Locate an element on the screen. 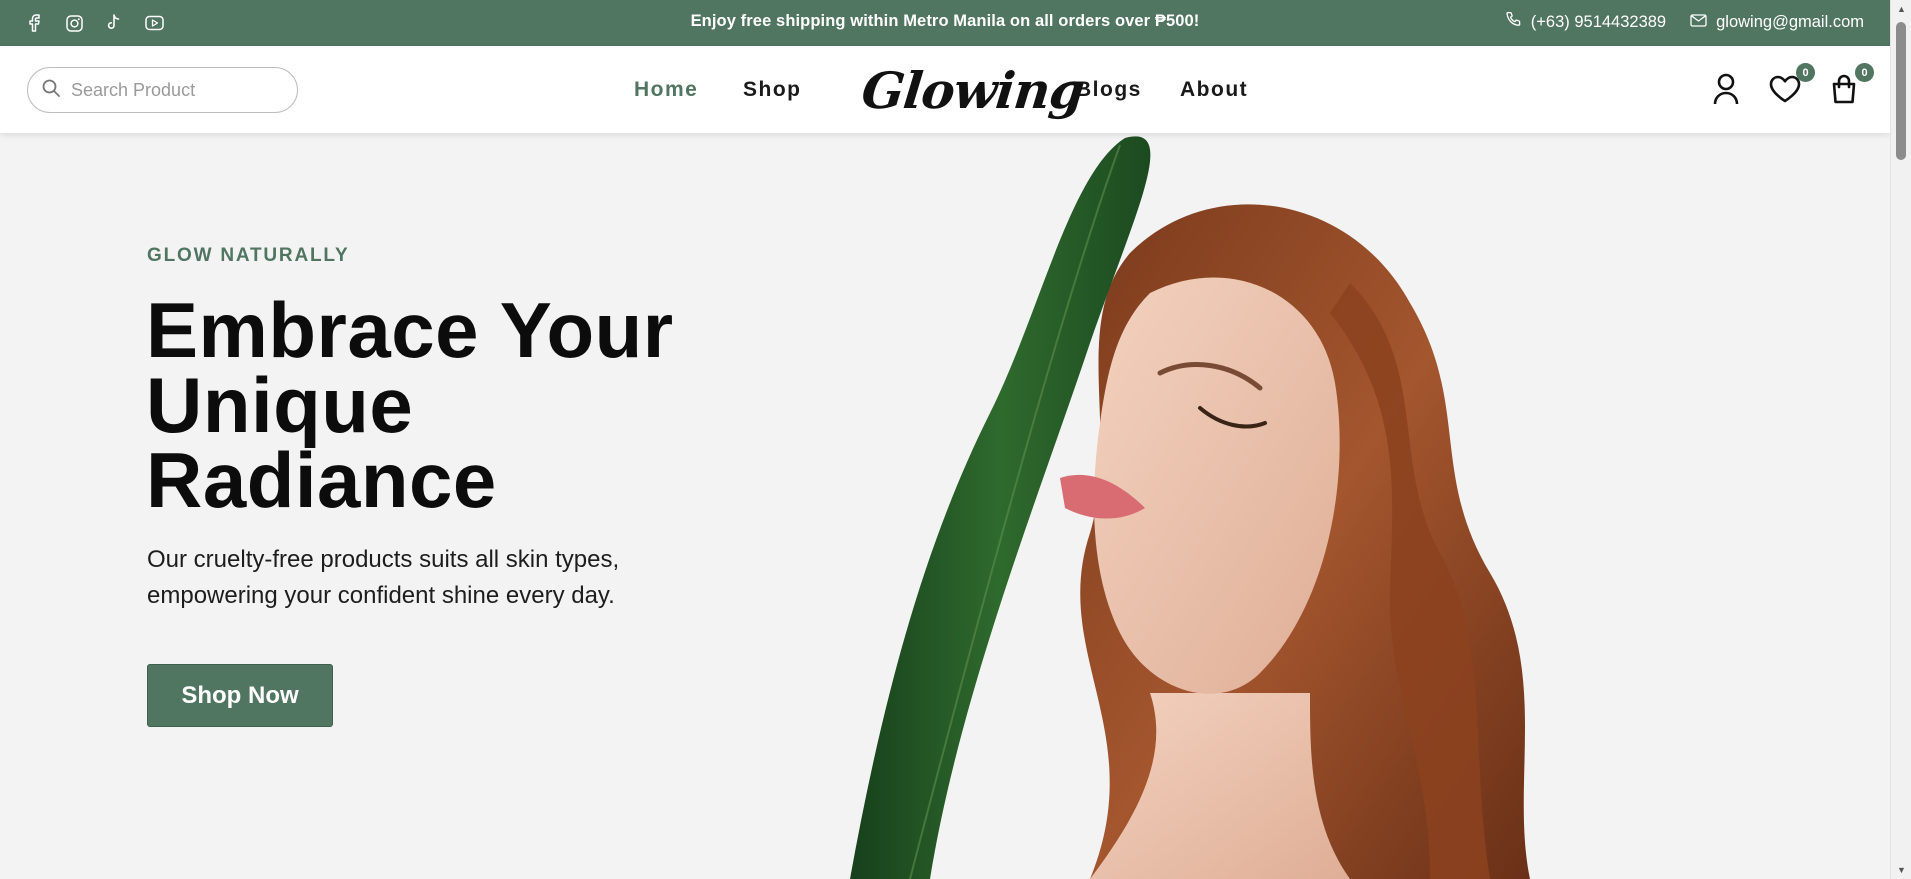  hero-headline-line: Unique is located at coordinates (280, 405).